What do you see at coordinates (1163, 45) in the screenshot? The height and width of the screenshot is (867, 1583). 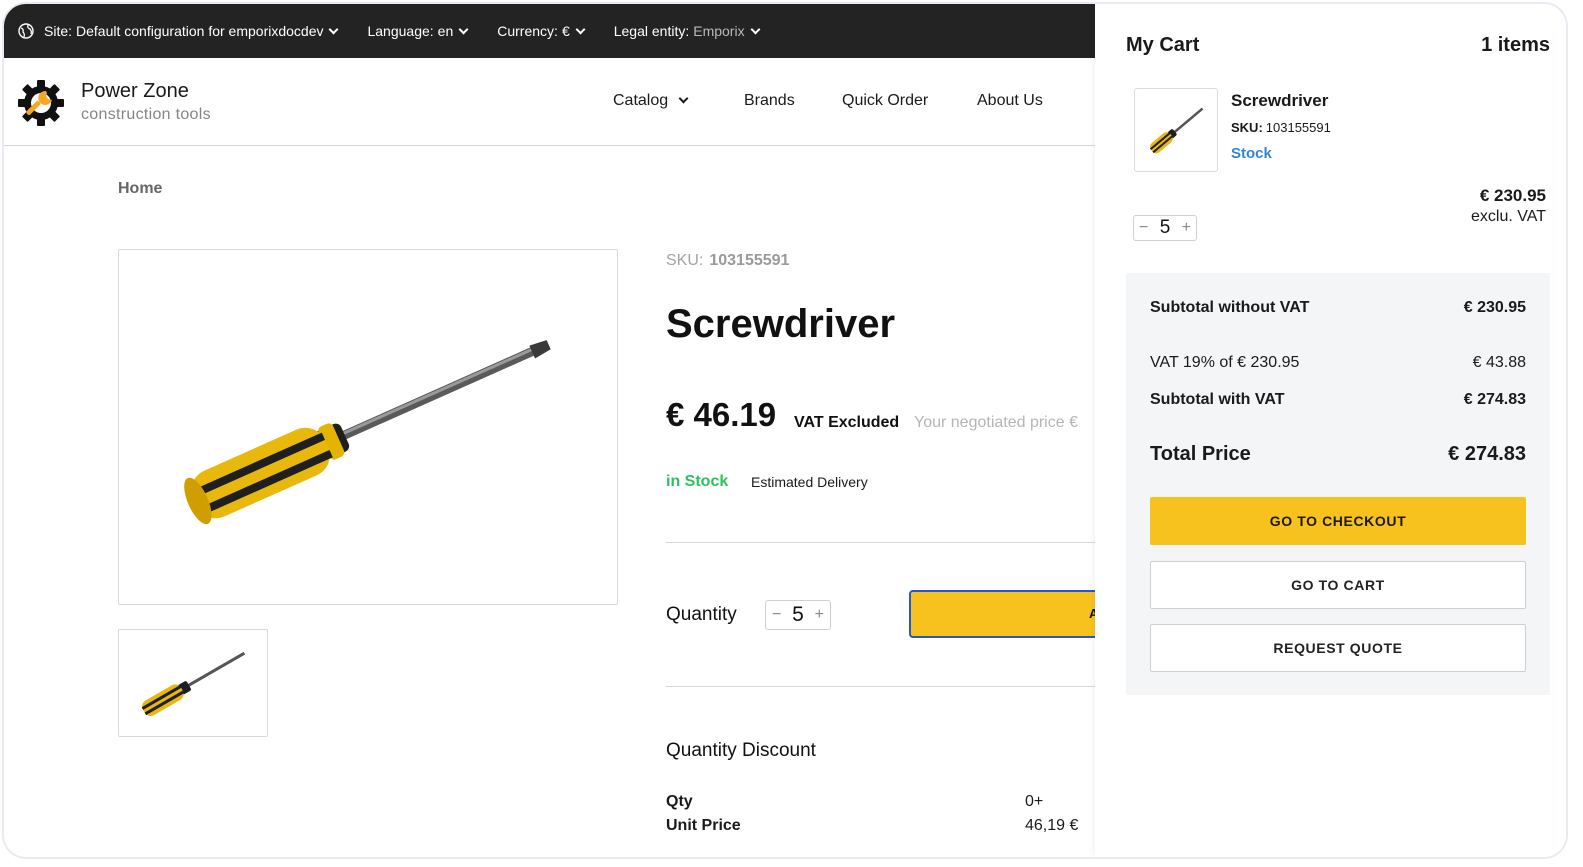 I see `cart-title: My Cart` at bounding box center [1163, 45].